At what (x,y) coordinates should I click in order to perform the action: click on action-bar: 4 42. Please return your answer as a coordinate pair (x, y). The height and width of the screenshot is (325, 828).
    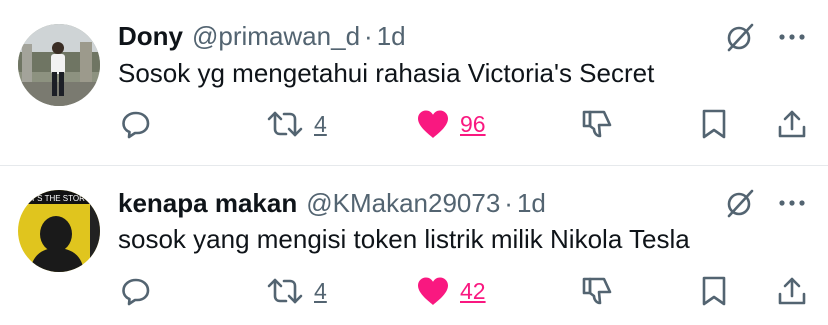
    Looking at the image, I should click on (414, 291).